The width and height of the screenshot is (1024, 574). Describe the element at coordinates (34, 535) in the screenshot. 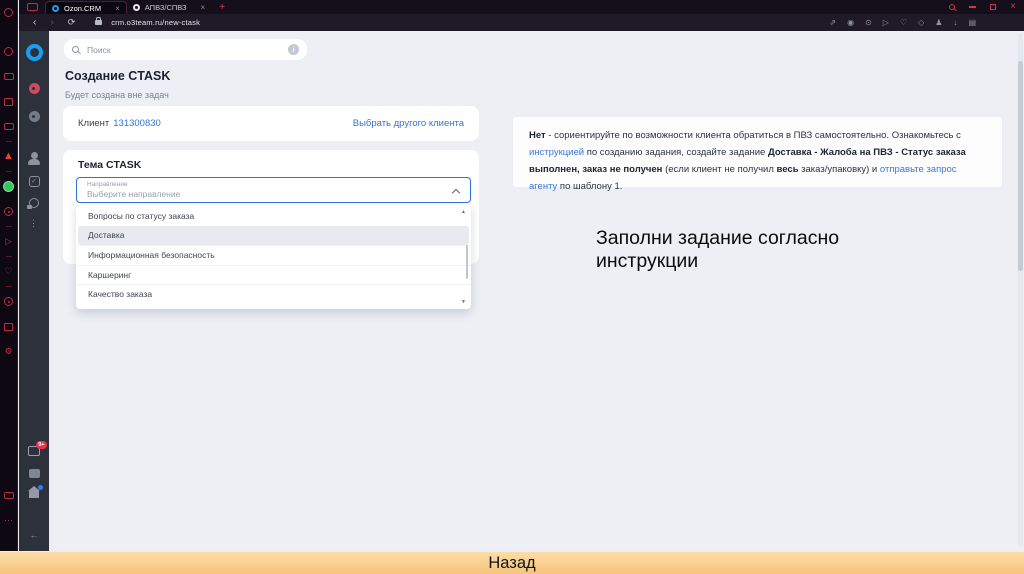

I see `logout-icon: ←` at that location.